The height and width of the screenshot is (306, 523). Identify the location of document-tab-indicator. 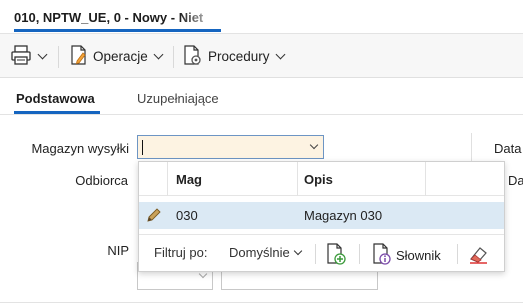
(117, 30).